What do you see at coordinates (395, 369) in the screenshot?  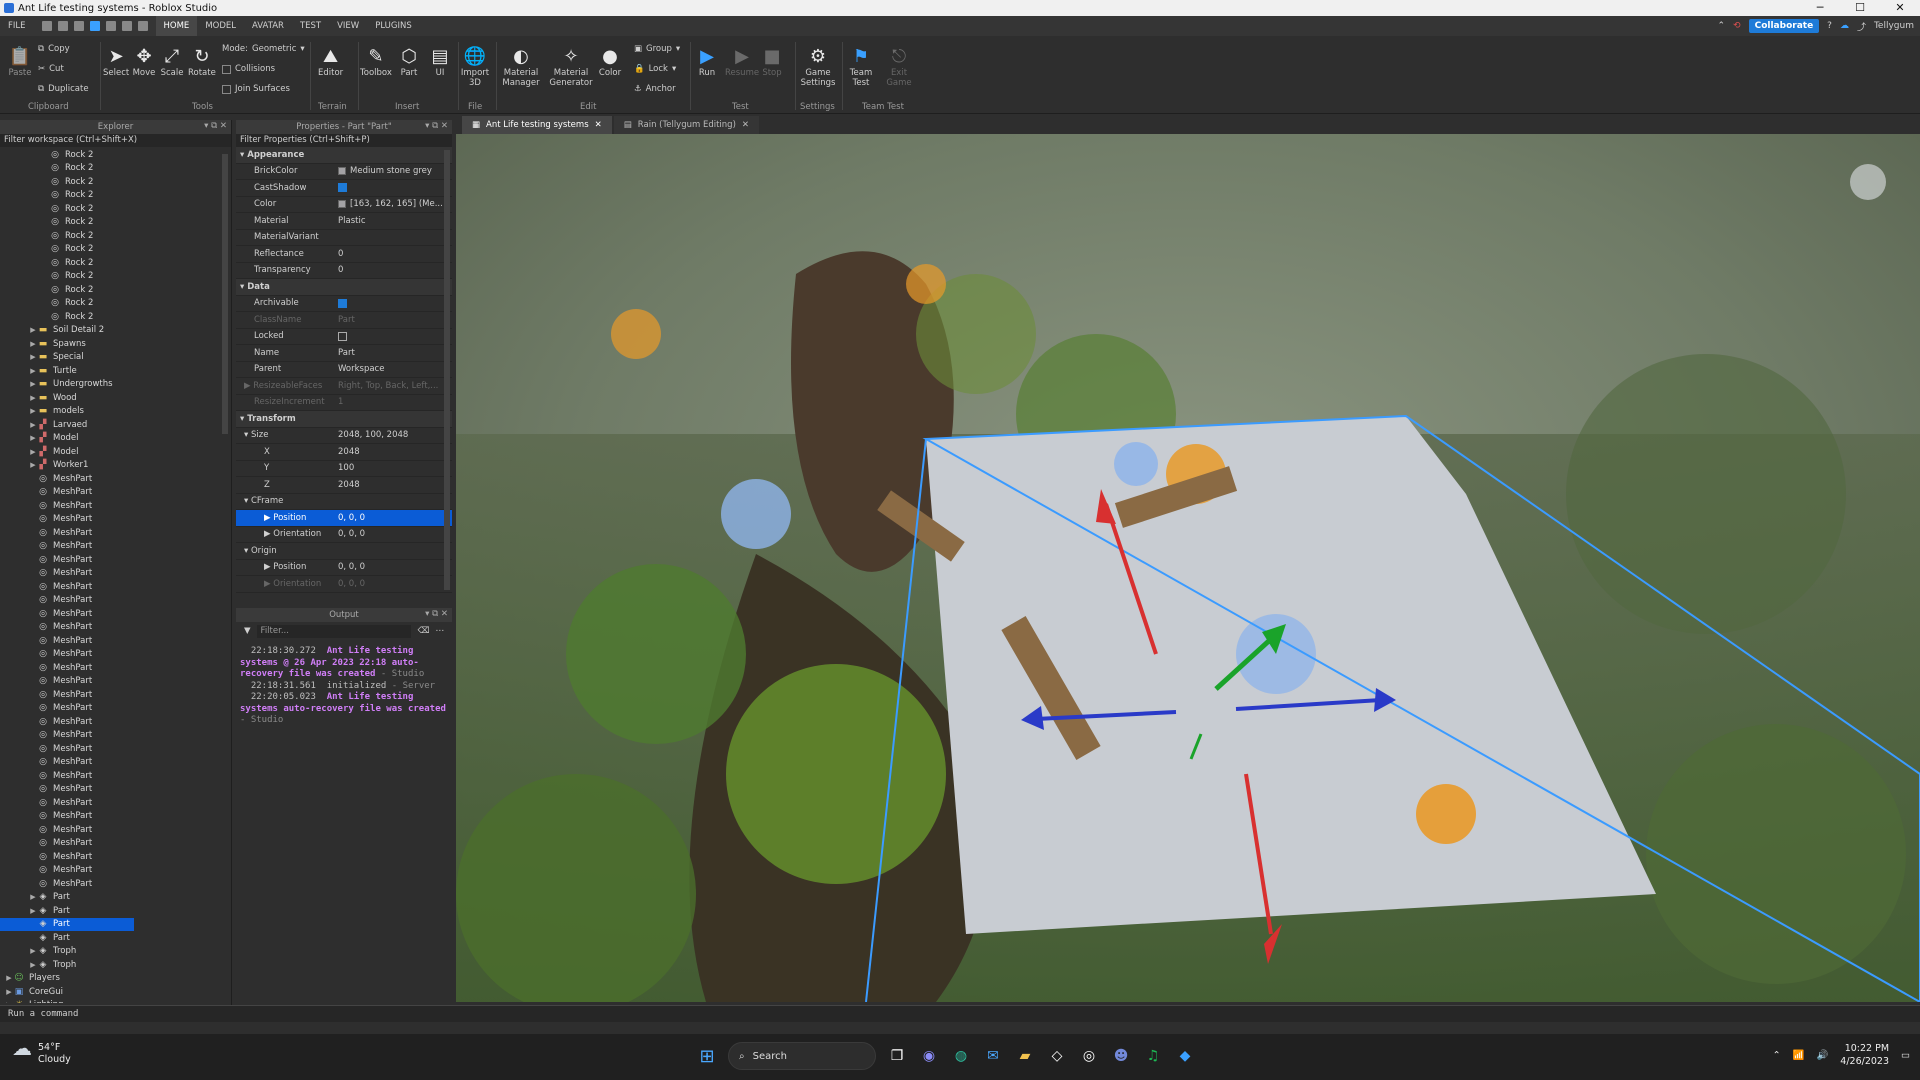 I see `property-value: Workspace` at bounding box center [395, 369].